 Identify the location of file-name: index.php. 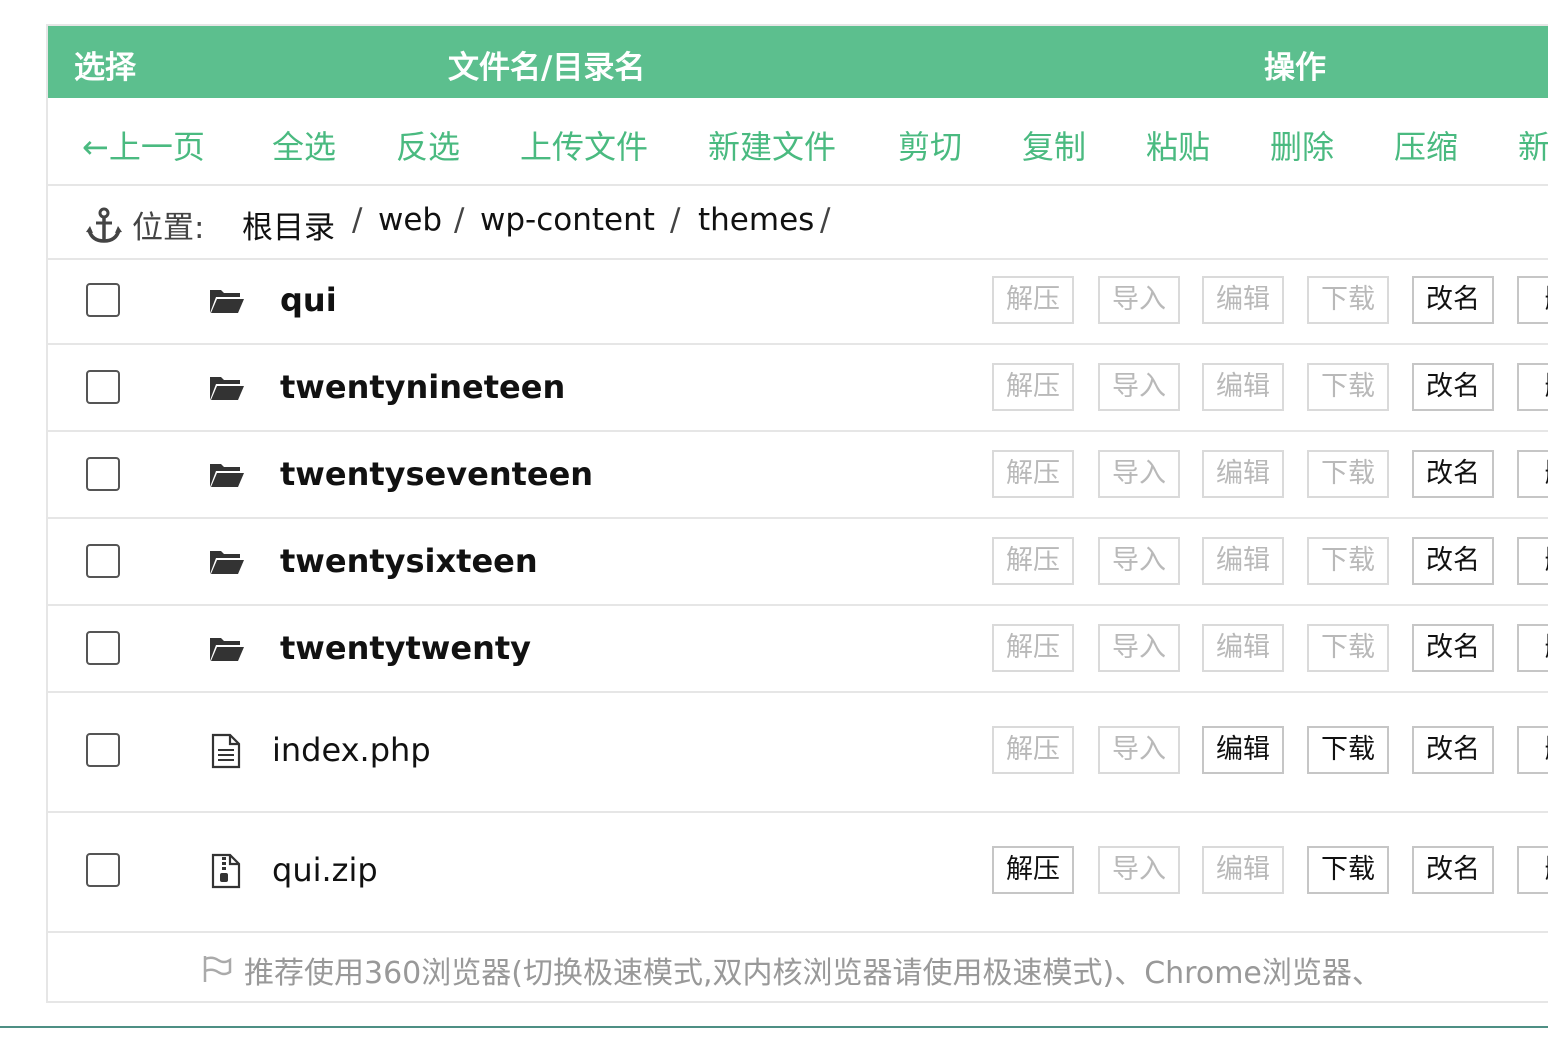
(351, 750).